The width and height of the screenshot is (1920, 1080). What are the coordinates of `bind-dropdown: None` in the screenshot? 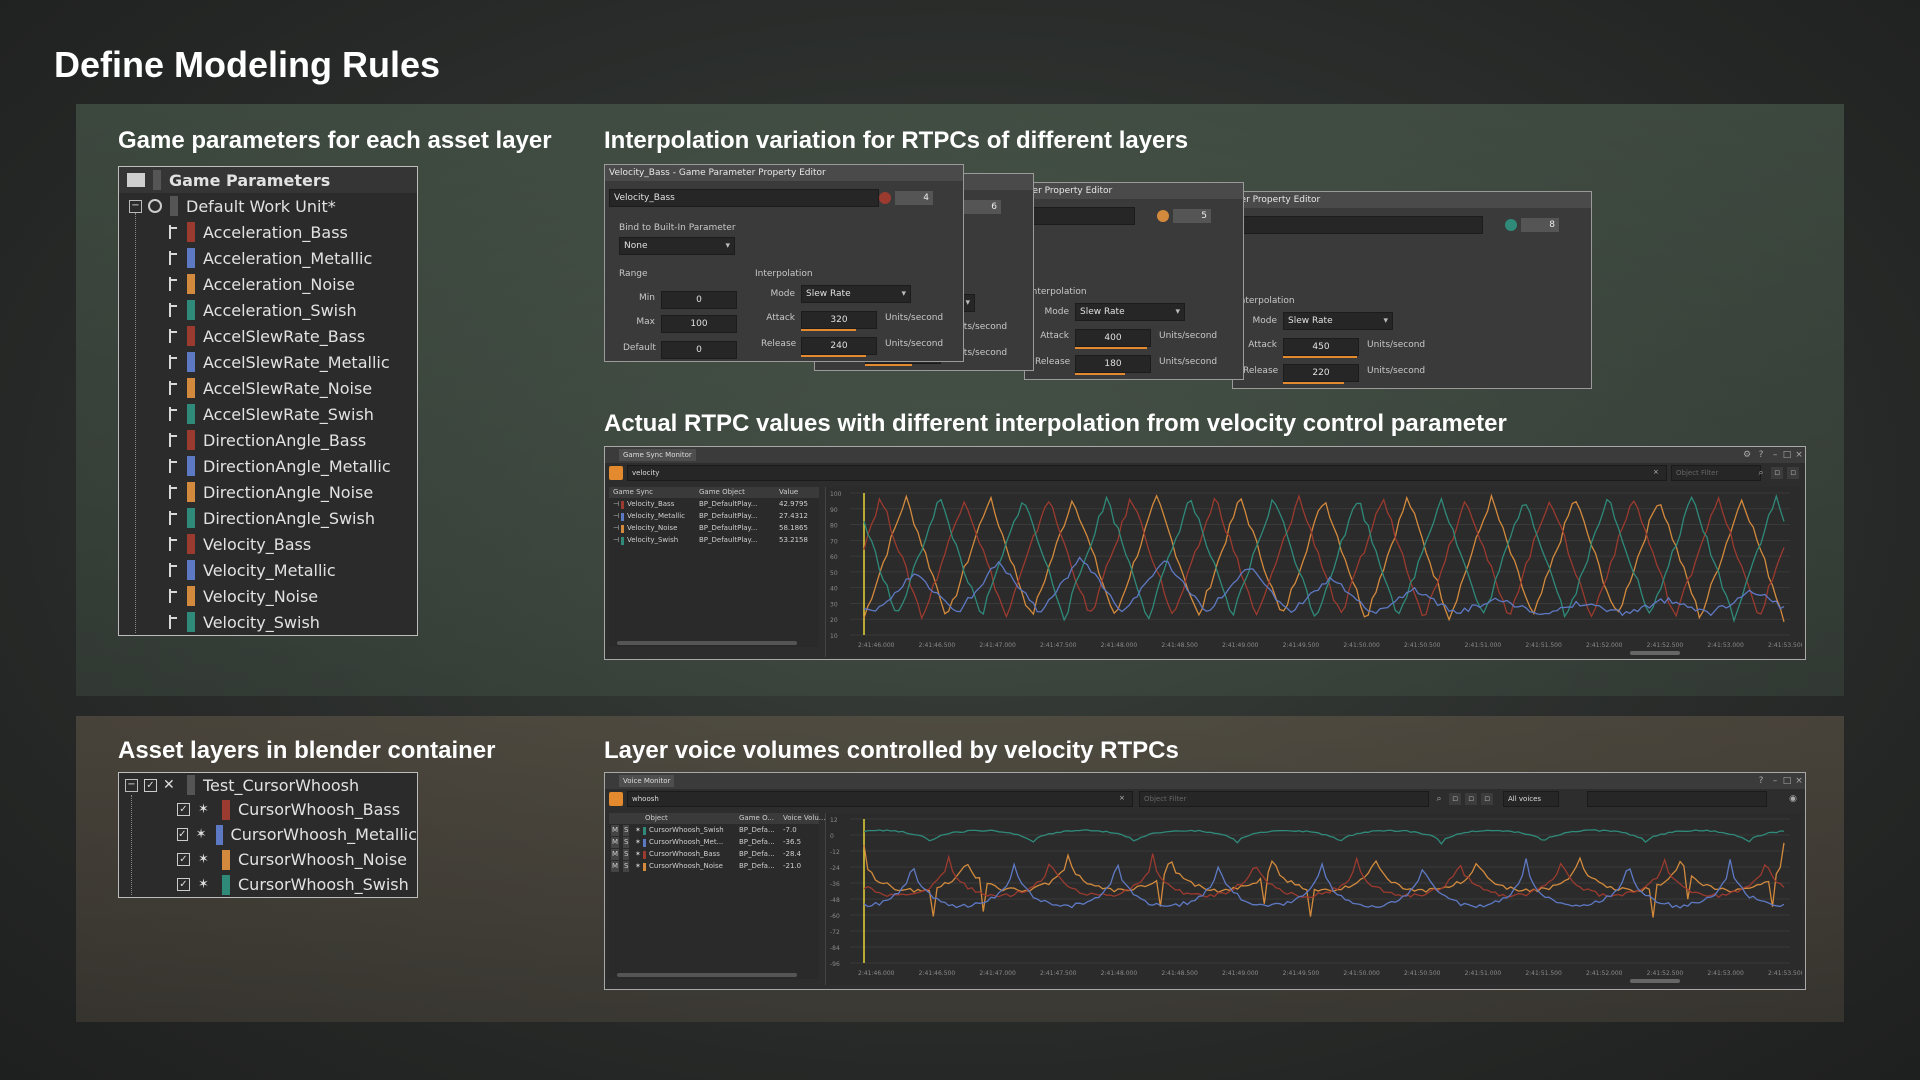 It's located at (677, 246).